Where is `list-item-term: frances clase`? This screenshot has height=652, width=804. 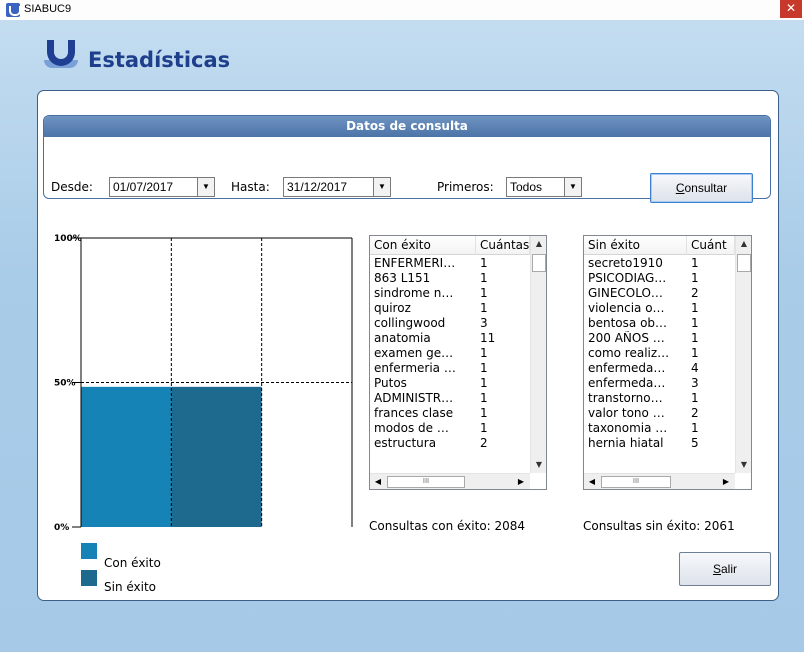
list-item-term: frances clase is located at coordinates (414, 413).